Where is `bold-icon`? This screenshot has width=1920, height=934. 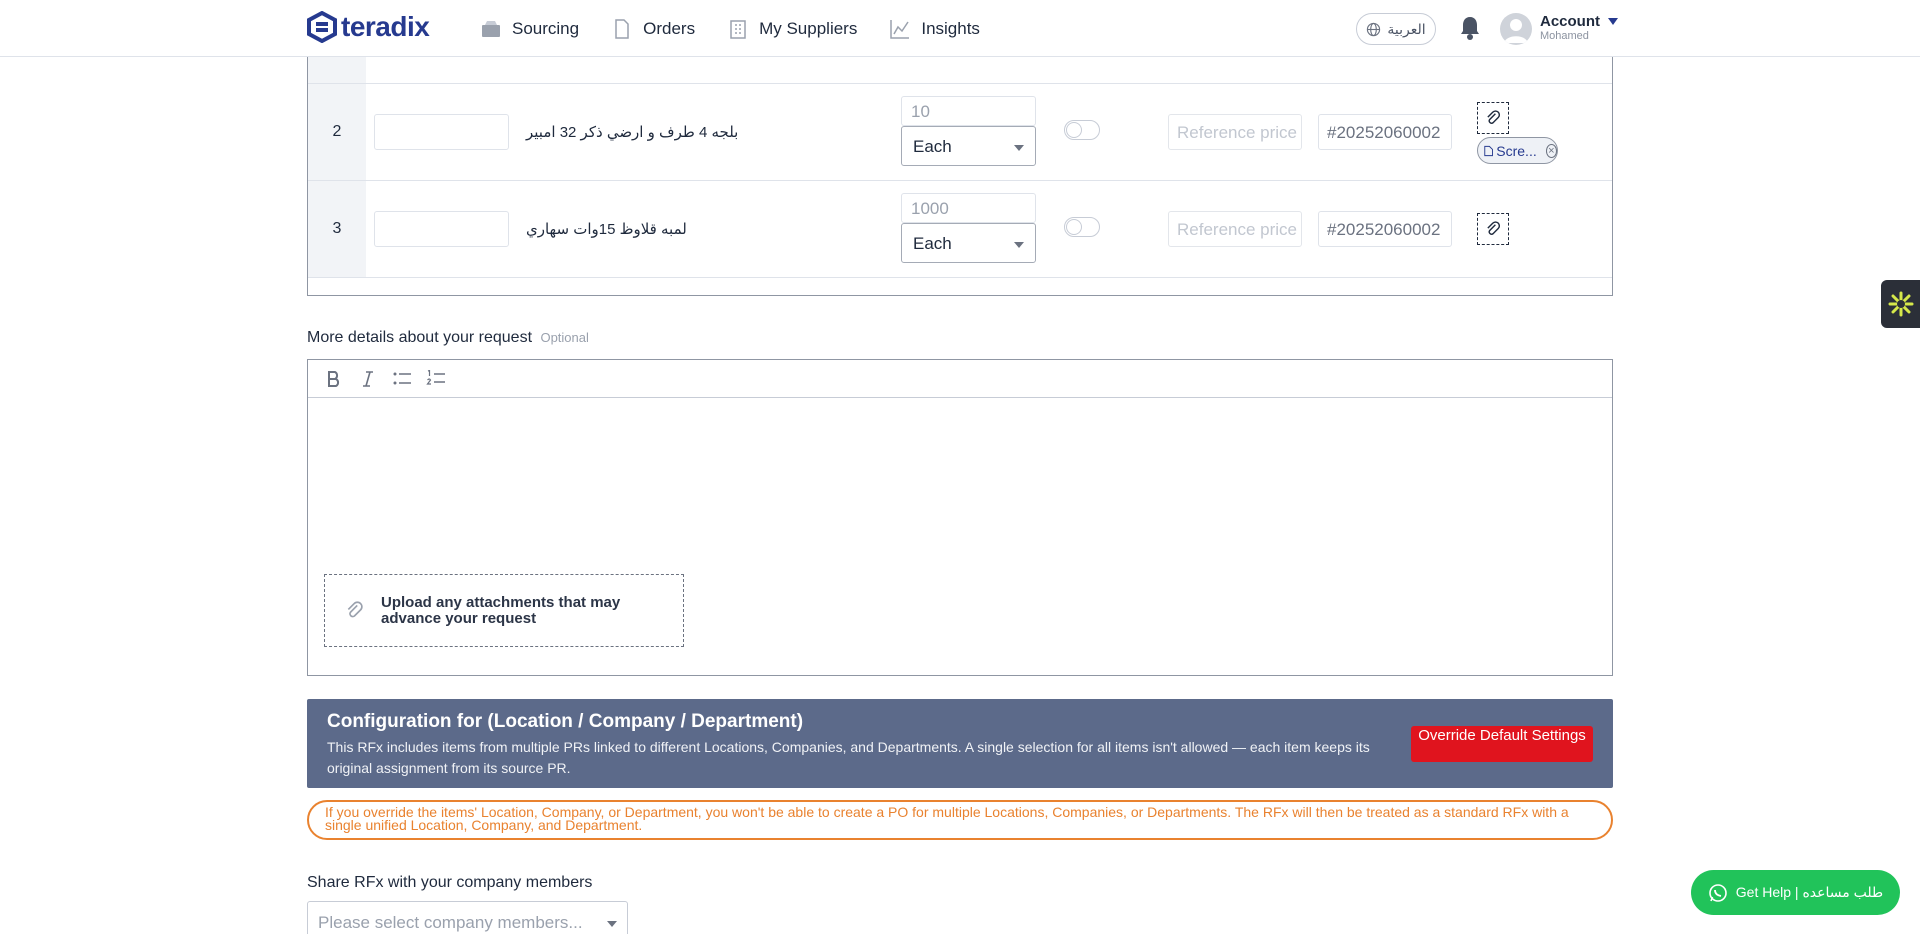 bold-icon is located at coordinates (334, 378).